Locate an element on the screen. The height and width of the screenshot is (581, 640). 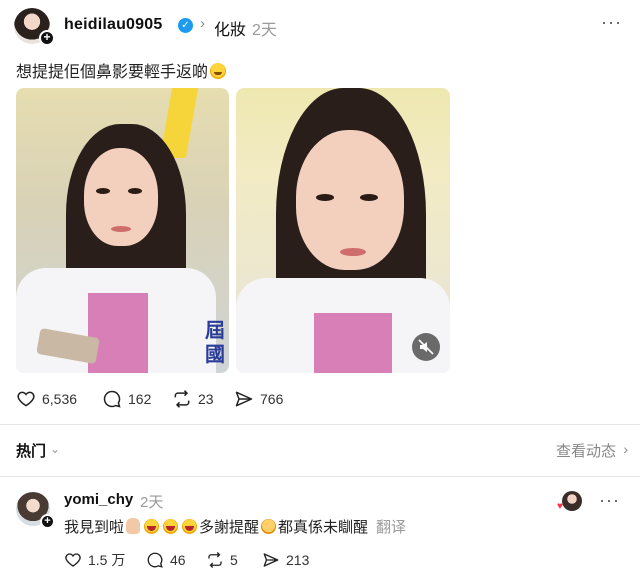
comment-action-bar: 1.5 万 46 5 213 is located at coordinates (224, 560).